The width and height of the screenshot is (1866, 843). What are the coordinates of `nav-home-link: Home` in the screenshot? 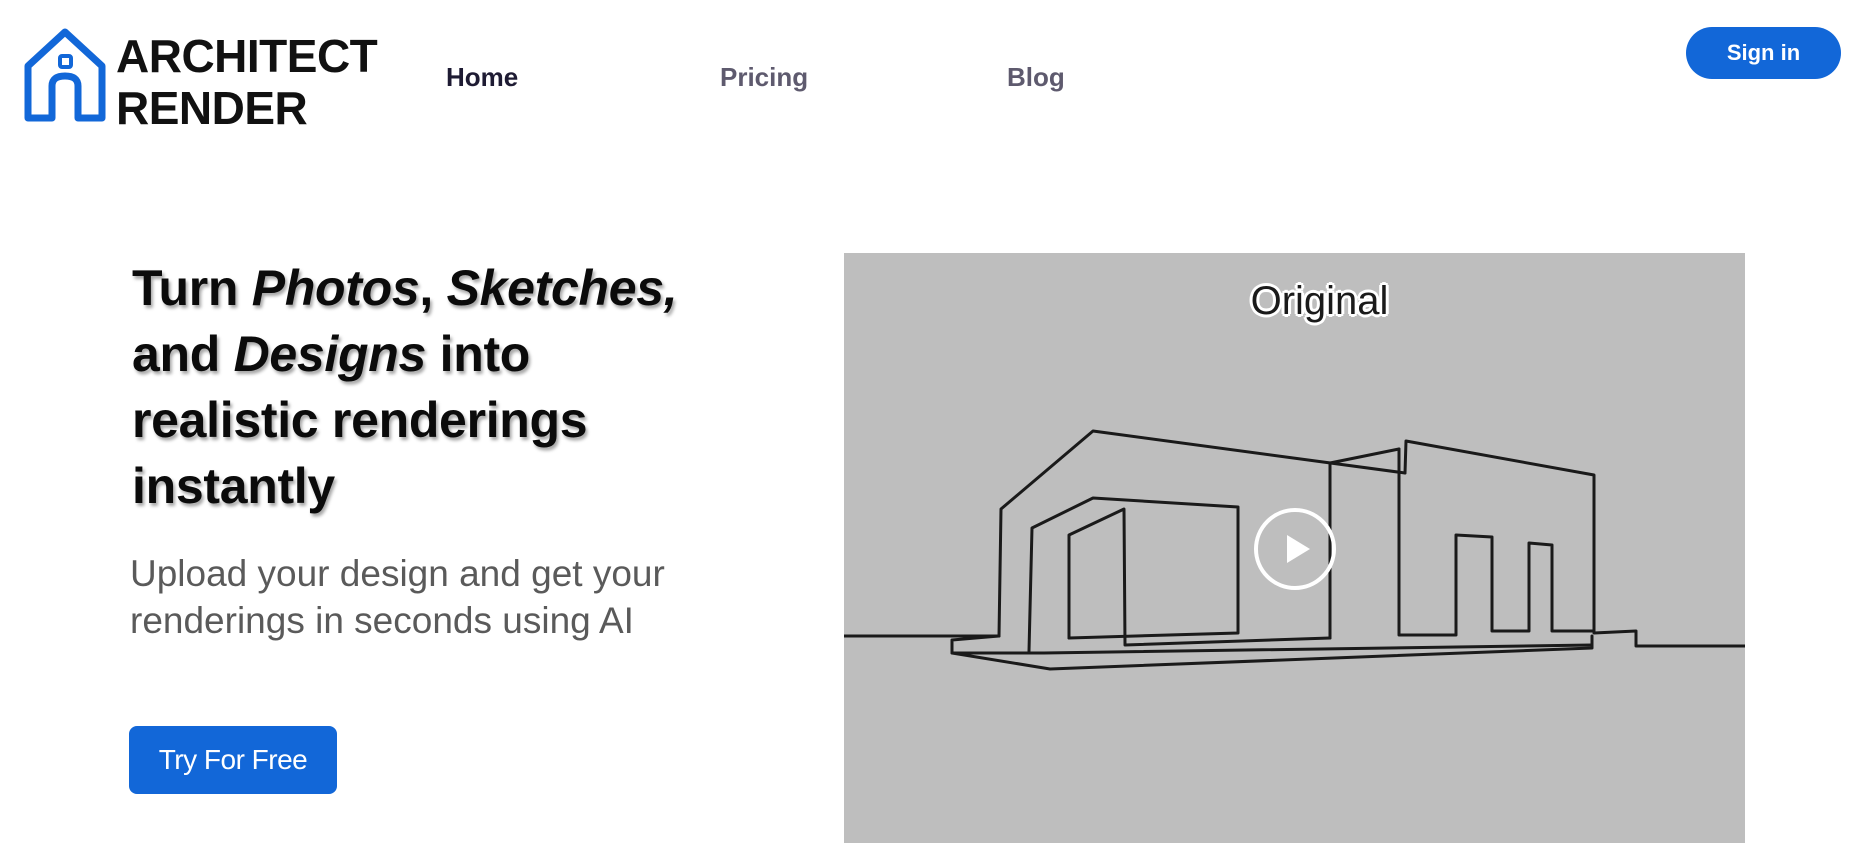 It's located at (482, 77).